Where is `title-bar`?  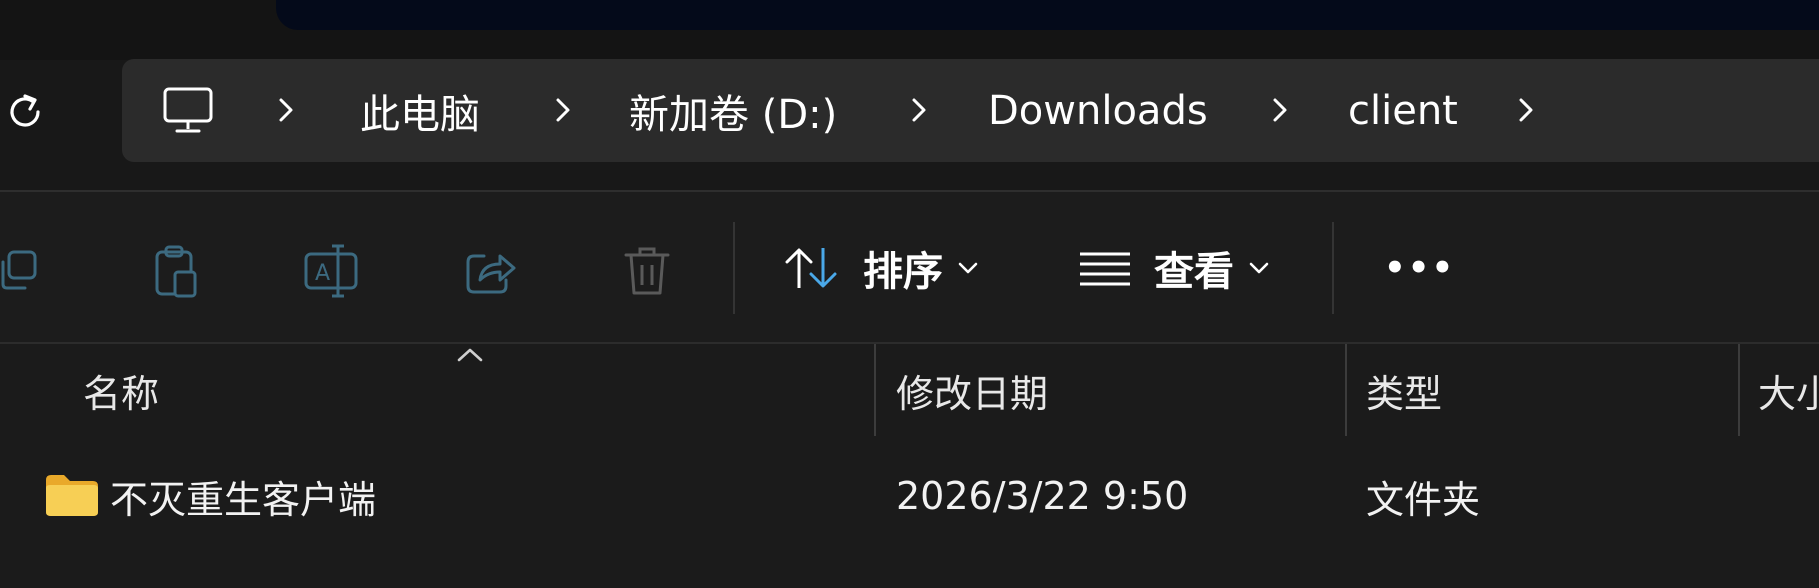
title-bar is located at coordinates (909, 30).